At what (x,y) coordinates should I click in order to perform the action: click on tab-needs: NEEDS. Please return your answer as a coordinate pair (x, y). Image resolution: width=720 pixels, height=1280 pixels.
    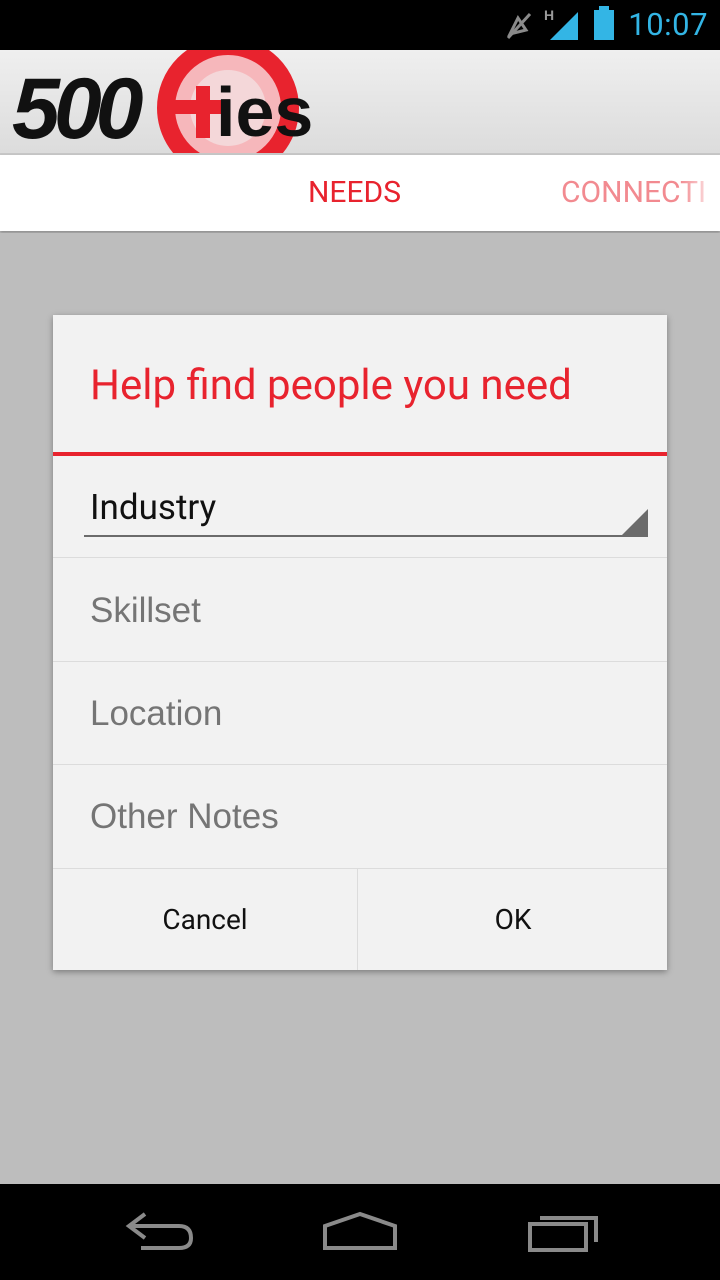
    Looking at the image, I should click on (354, 192).